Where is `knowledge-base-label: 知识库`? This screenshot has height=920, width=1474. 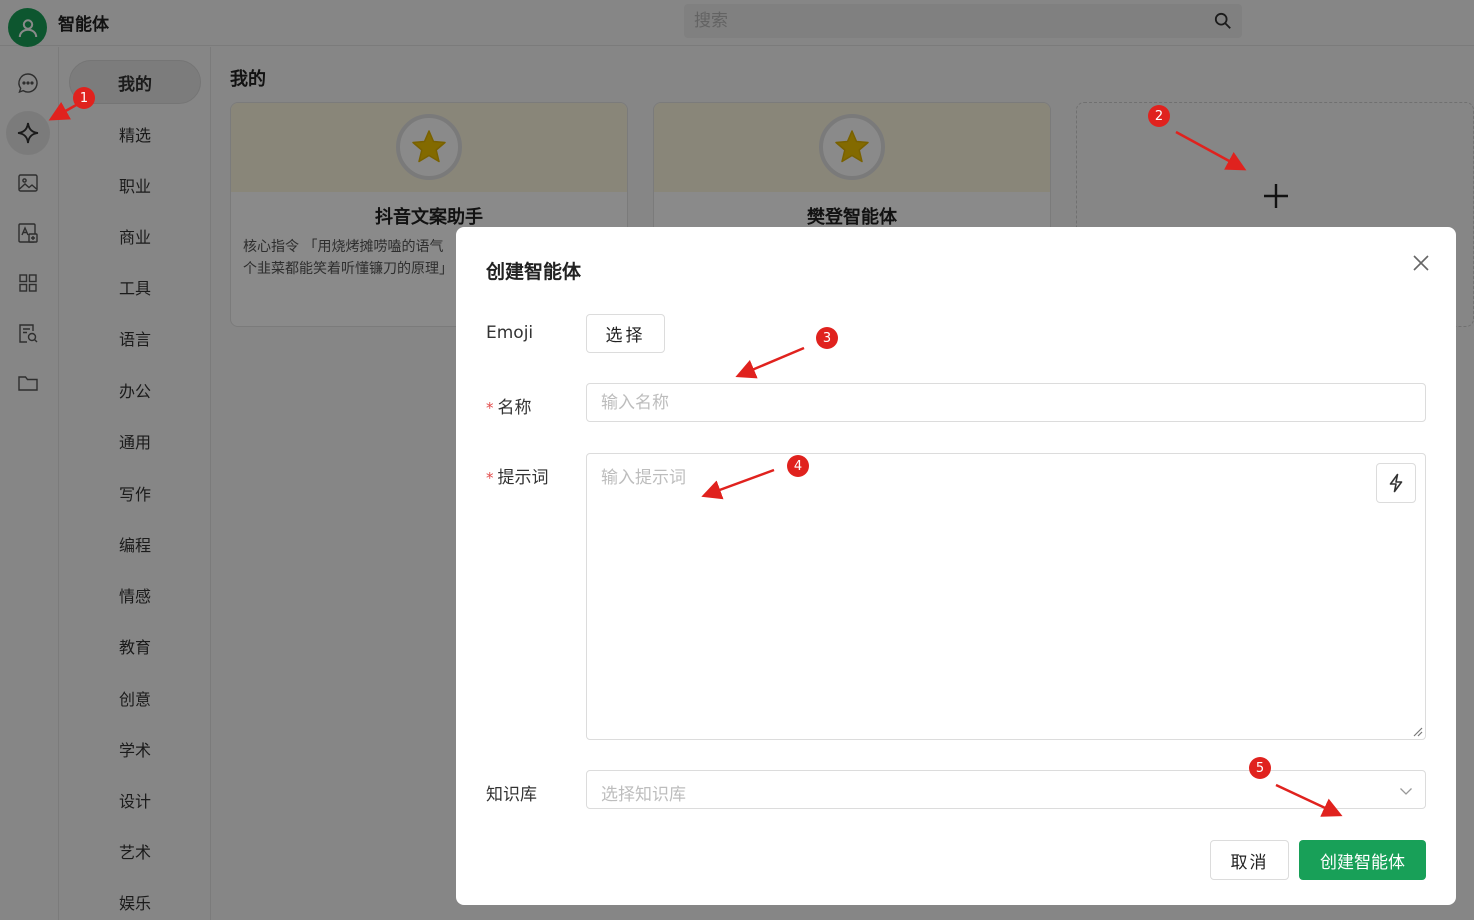 knowledge-base-label: 知识库 is located at coordinates (511, 795).